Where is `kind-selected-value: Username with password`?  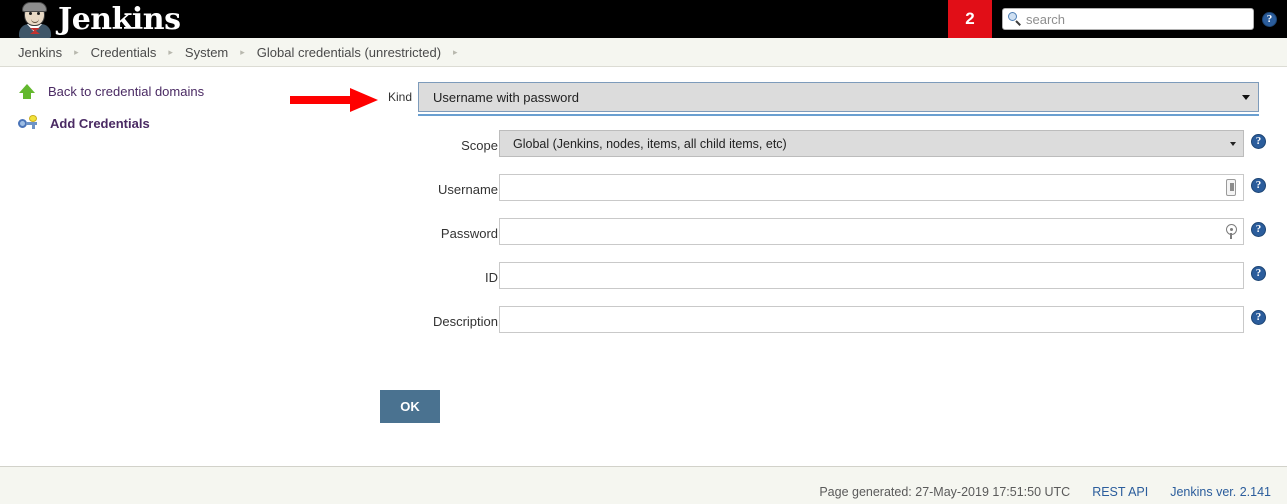
kind-selected-value: Username with password is located at coordinates (506, 97).